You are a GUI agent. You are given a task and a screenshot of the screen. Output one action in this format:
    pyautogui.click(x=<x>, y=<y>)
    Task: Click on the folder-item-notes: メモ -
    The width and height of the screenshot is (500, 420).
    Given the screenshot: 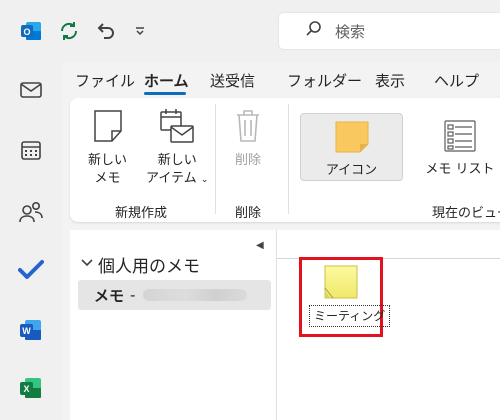 What is the action you would take?
    pyautogui.click(x=174, y=295)
    